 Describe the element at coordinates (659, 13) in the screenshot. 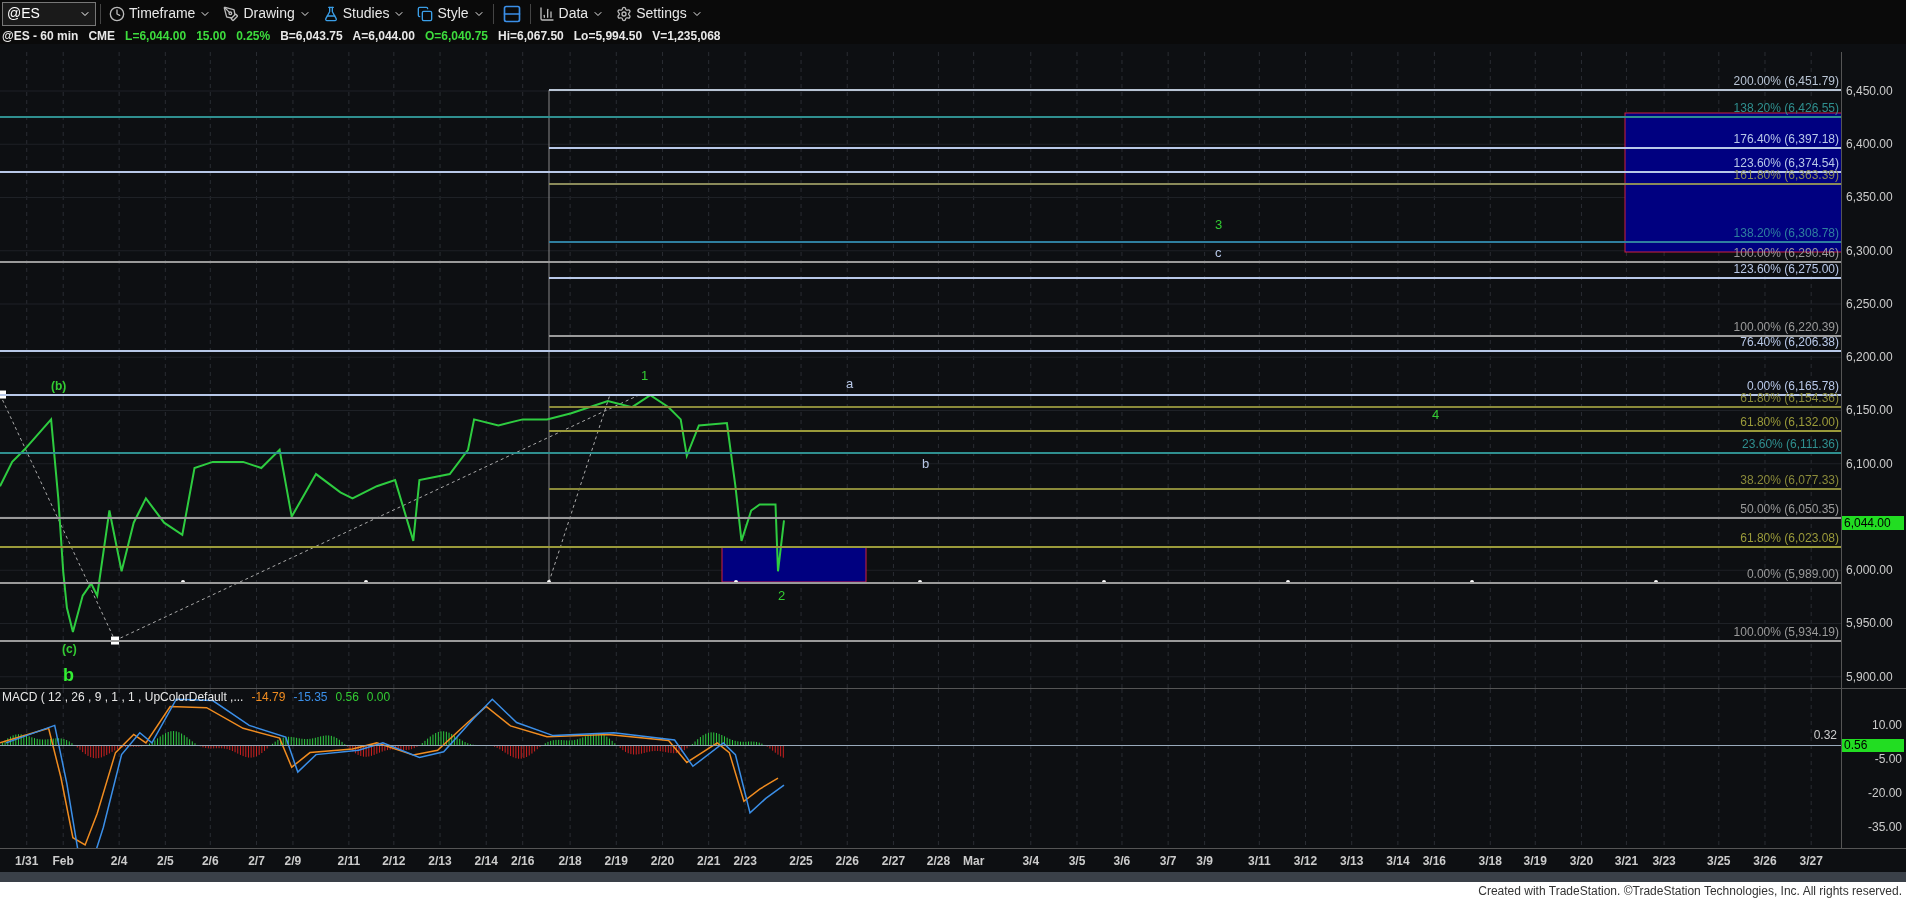

I see `toolbar-button: Settings` at that location.